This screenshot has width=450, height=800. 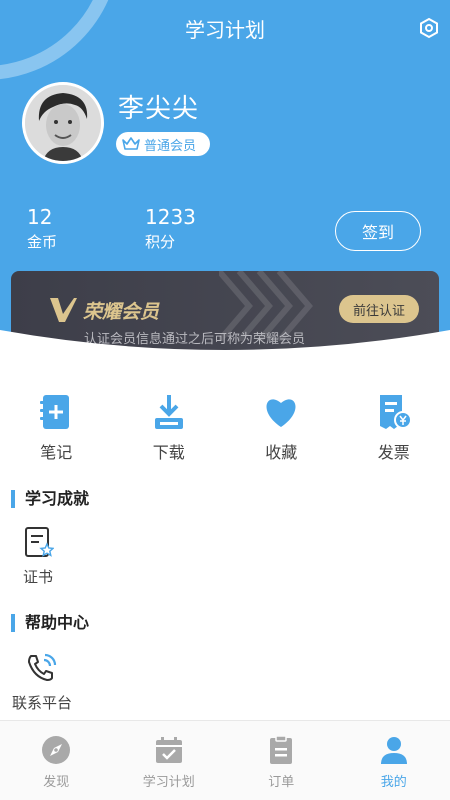 I want to click on verify-button: 前往认证, so click(x=379, y=309).